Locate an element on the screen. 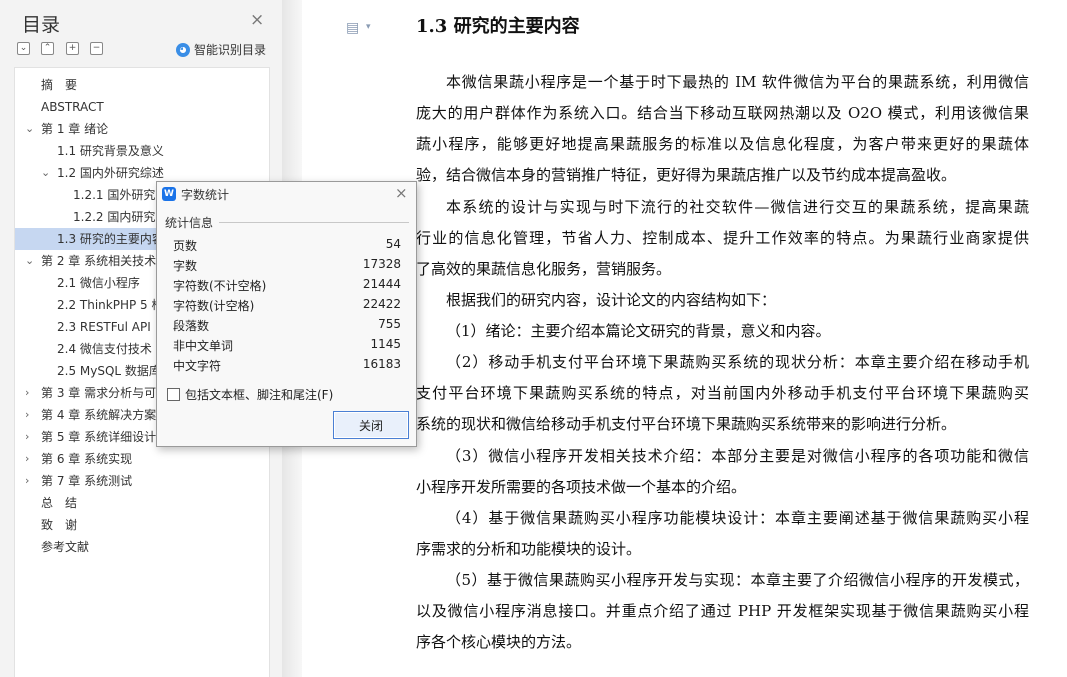 This screenshot has width=1067, height=677. stat-label: 字数 is located at coordinates (185, 266).